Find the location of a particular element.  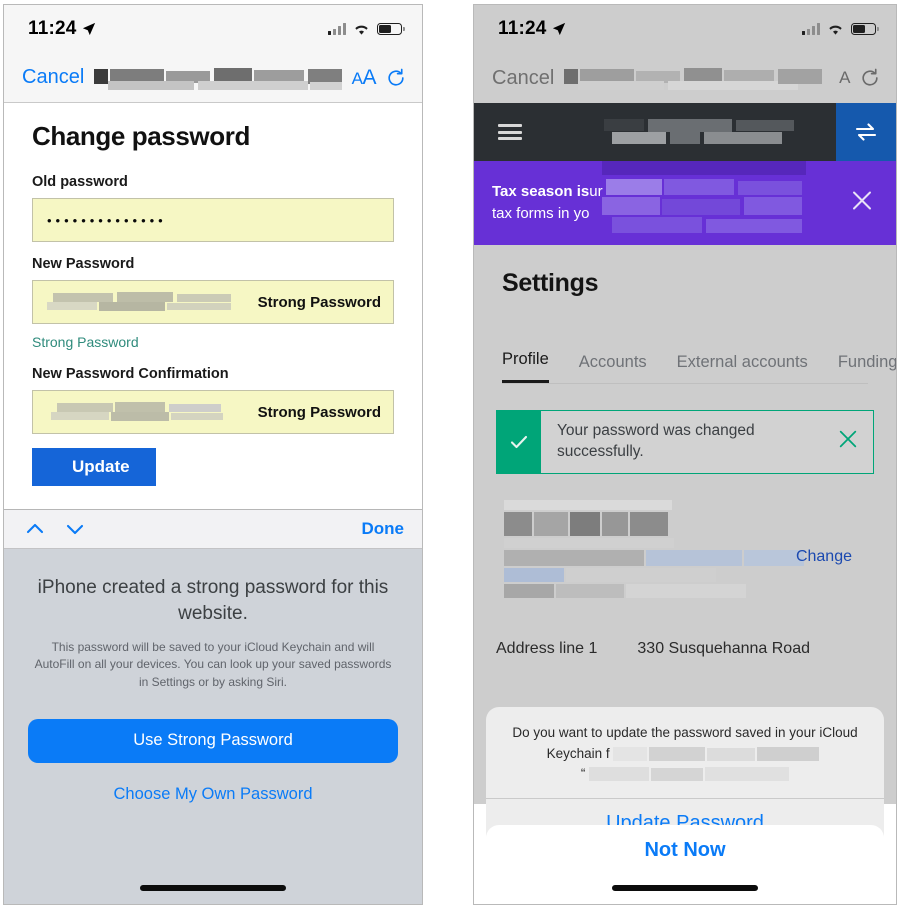

home-indicator-right is located at coordinates (685, 888).